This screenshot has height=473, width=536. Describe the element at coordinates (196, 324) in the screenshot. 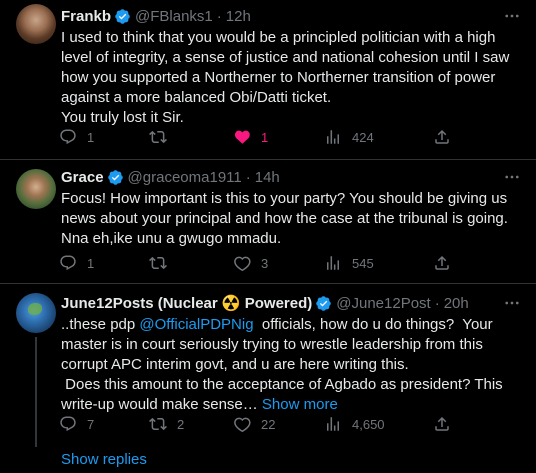

I see `mention-link: @OfficialPDPNig` at that location.